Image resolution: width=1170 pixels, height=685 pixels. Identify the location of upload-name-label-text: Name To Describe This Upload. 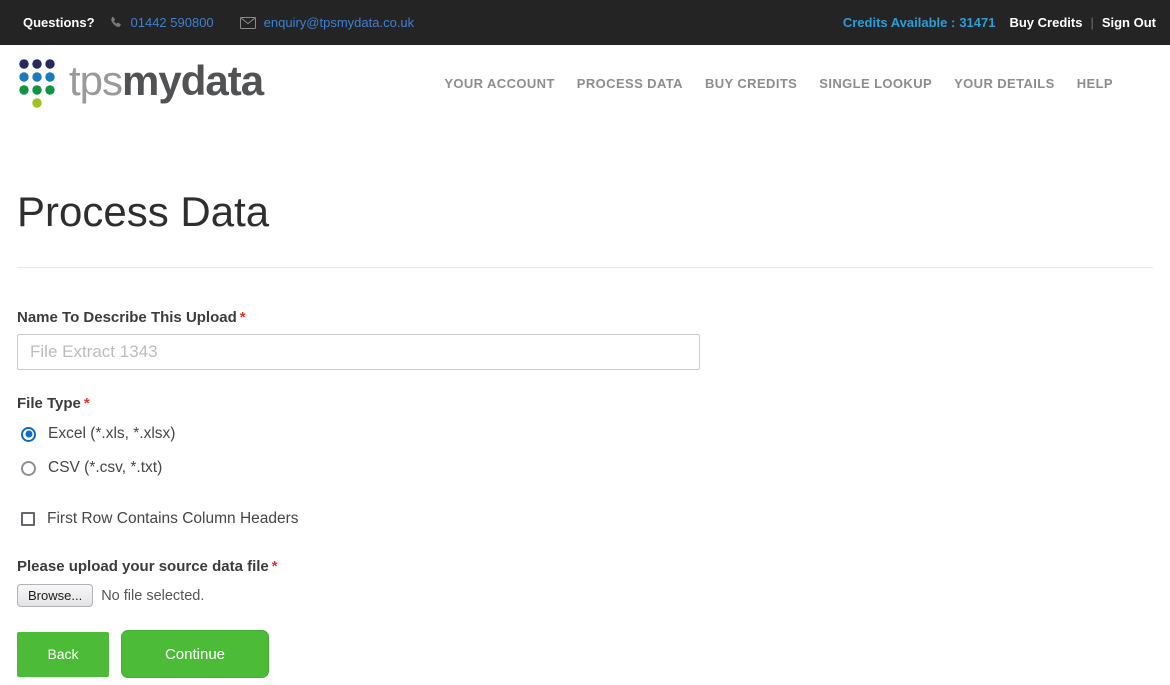
(127, 317).